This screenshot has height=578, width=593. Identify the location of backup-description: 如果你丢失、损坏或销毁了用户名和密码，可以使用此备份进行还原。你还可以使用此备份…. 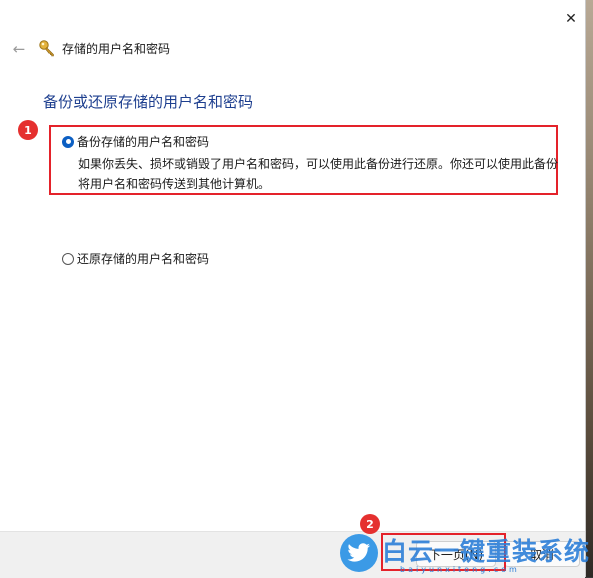
(318, 174).